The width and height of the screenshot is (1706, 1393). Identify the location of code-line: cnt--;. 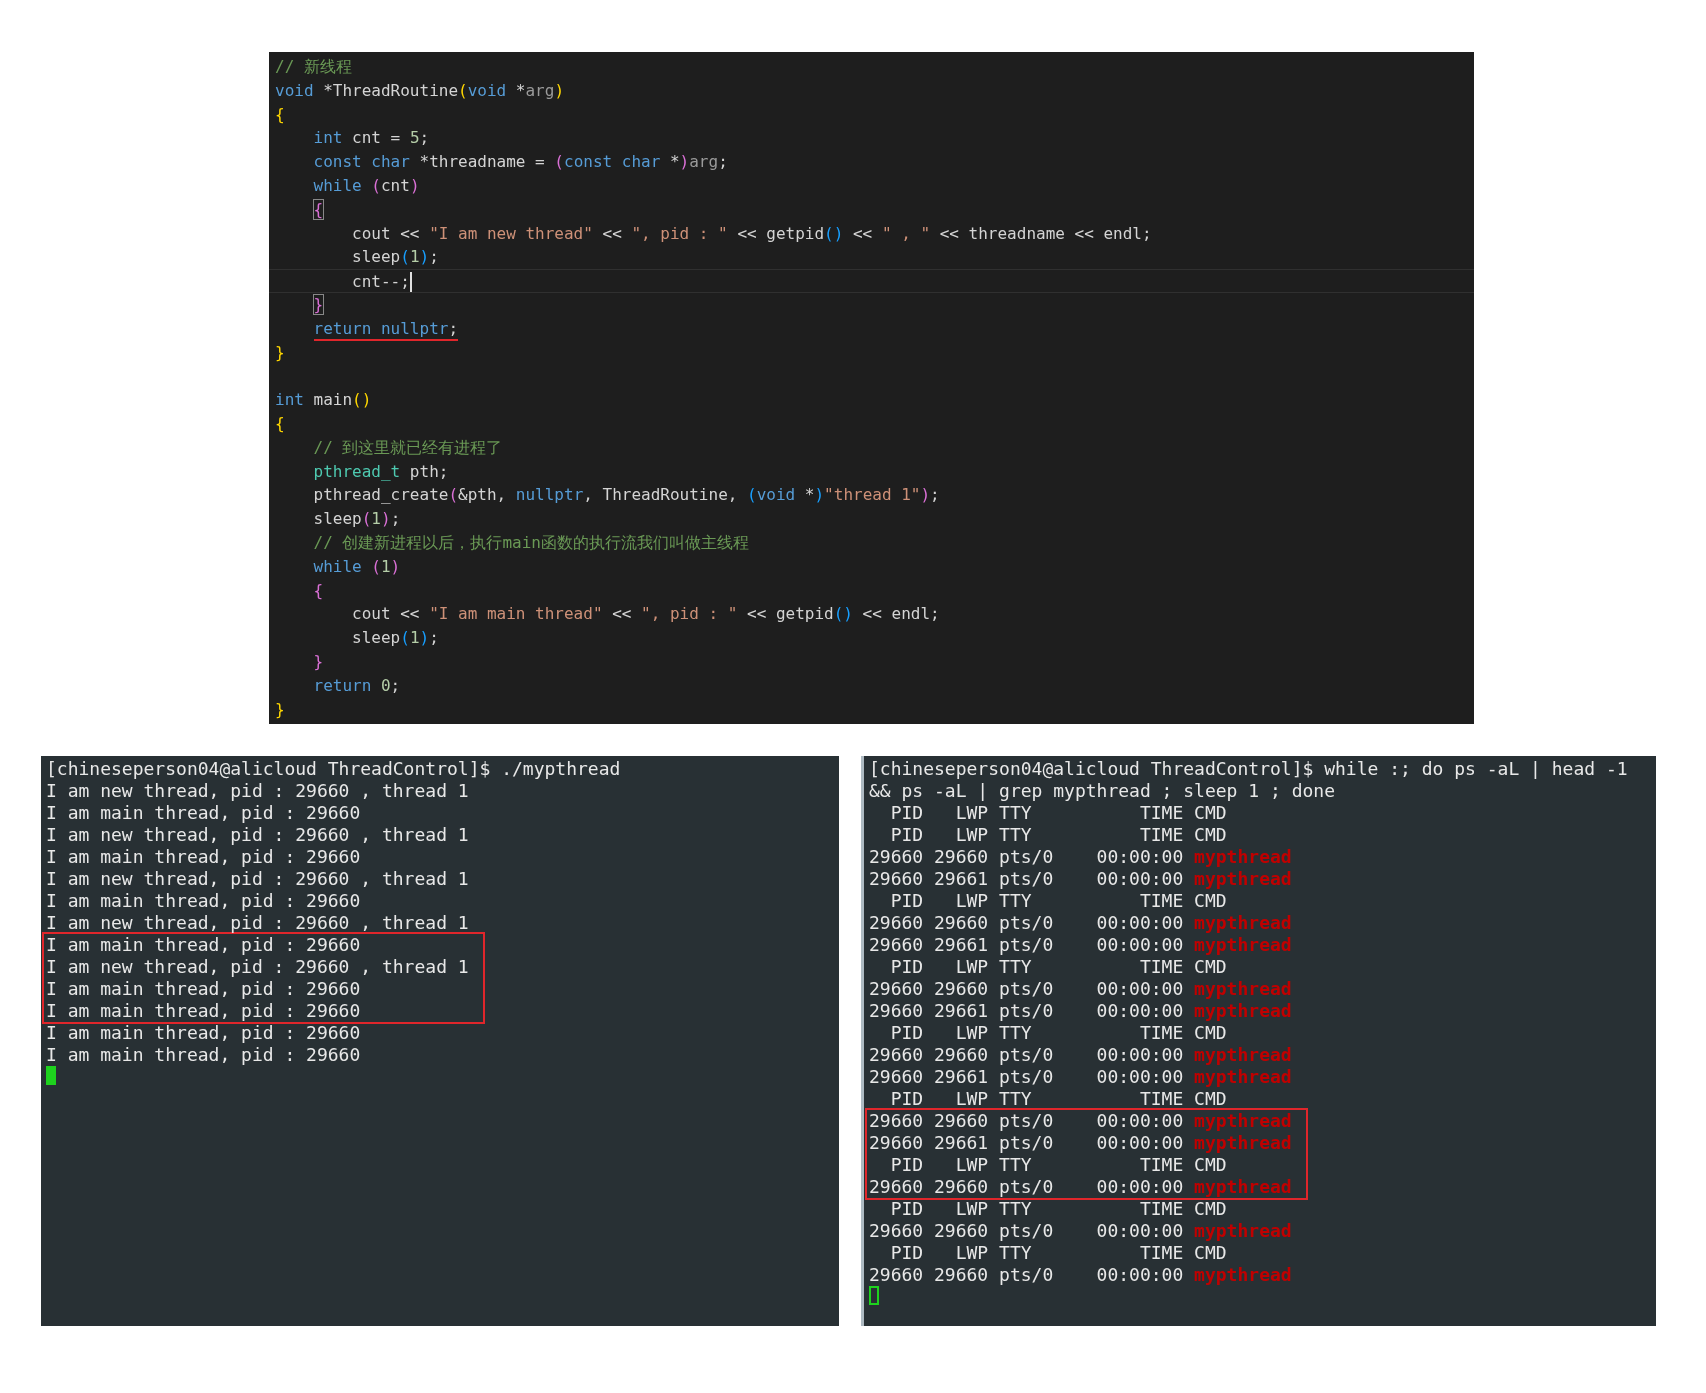
(381, 282).